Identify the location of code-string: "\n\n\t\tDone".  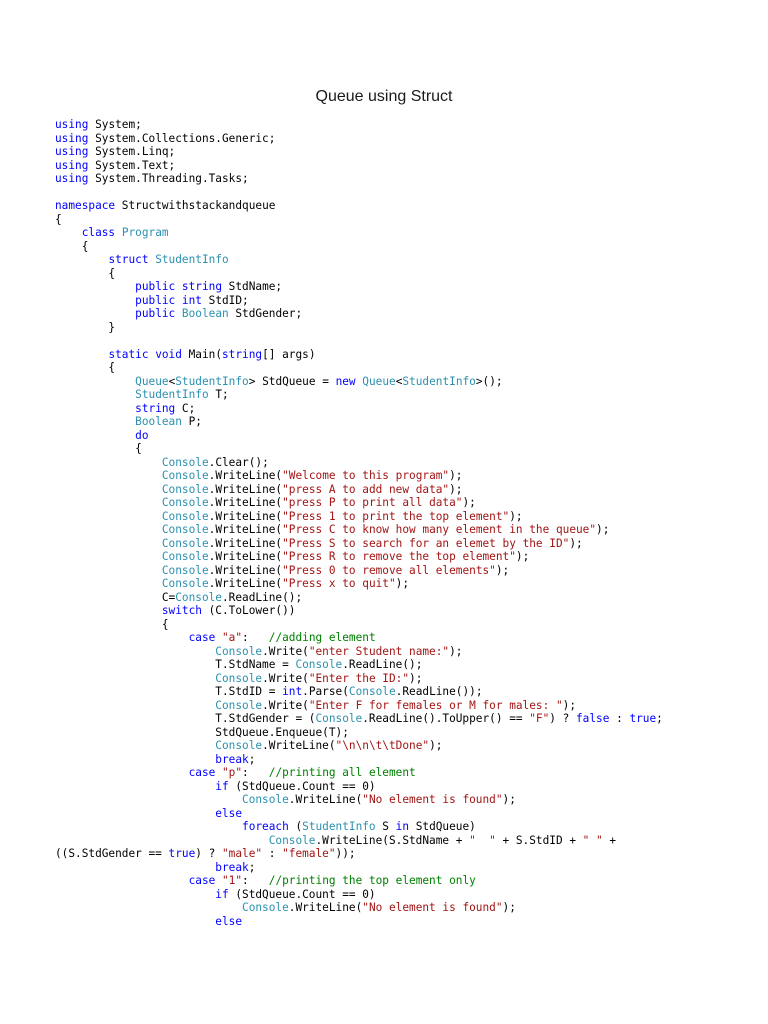
(382, 745).